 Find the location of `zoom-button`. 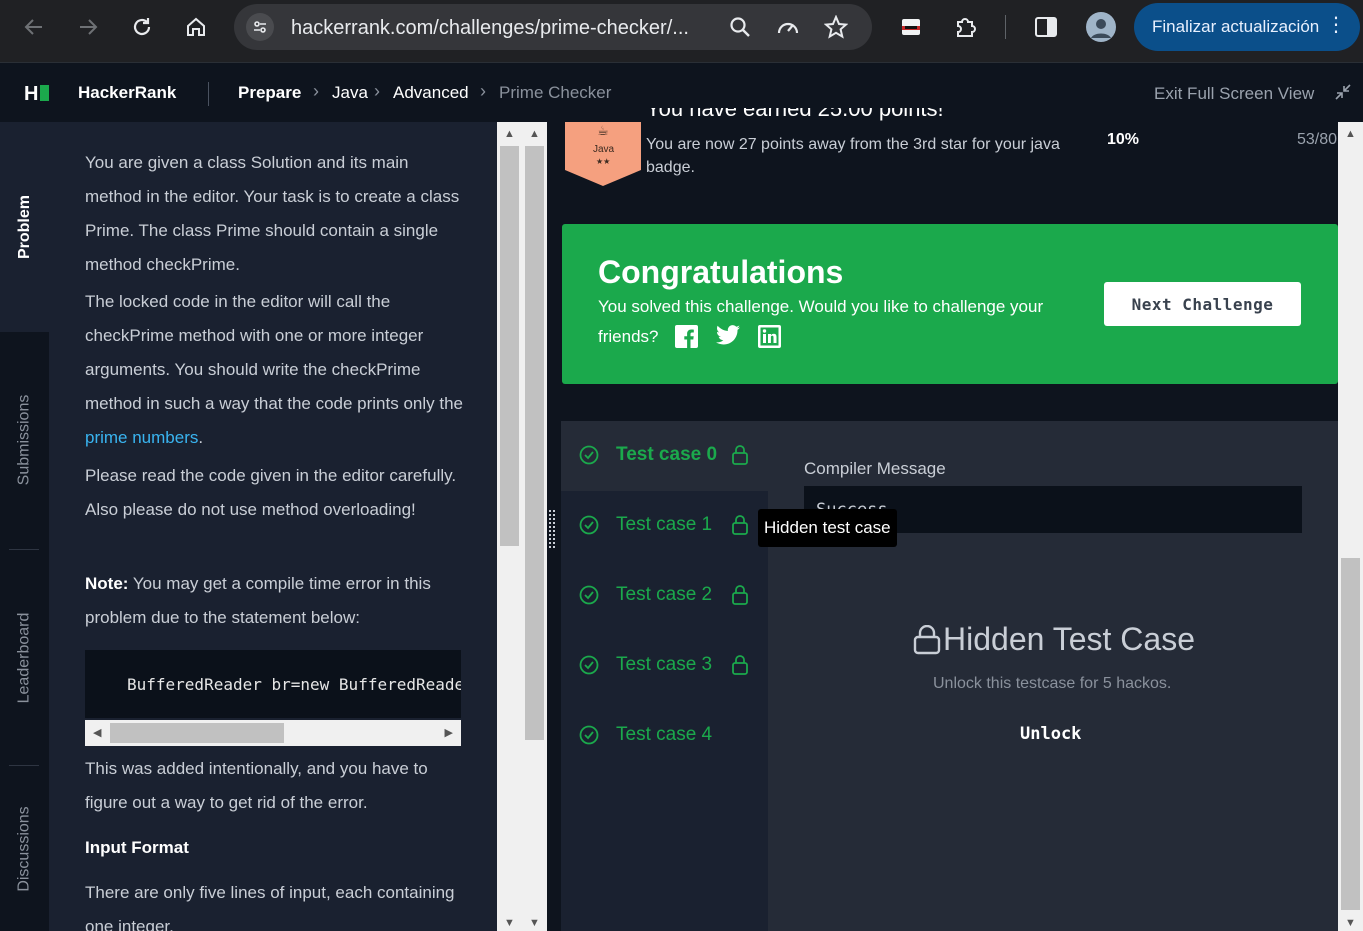

zoom-button is located at coordinates (740, 27).